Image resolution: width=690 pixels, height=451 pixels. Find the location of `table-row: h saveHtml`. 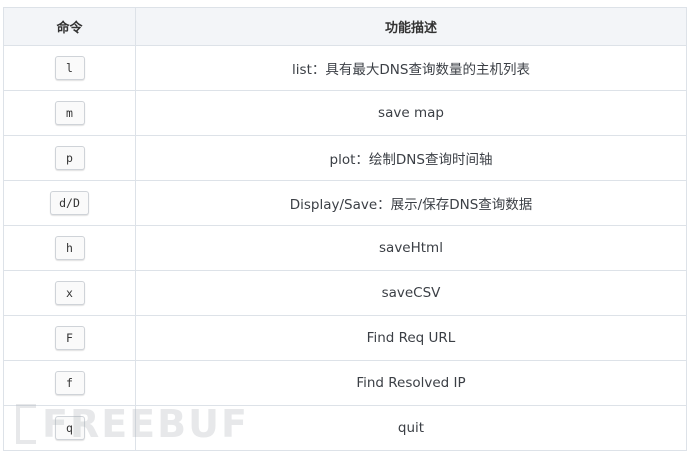

table-row: h saveHtml is located at coordinates (345, 248).